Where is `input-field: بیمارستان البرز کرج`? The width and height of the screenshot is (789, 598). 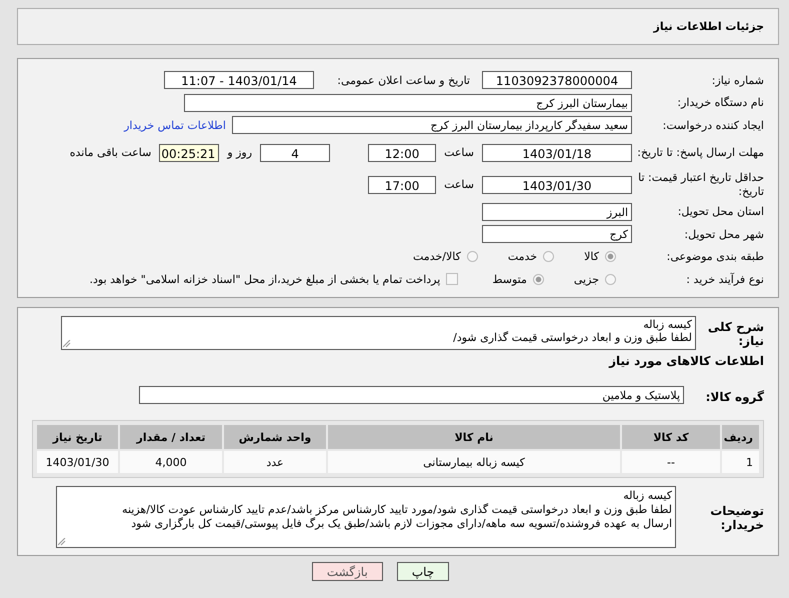 input-field: بیمارستان البرز کرج is located at coordinates (408, 103).